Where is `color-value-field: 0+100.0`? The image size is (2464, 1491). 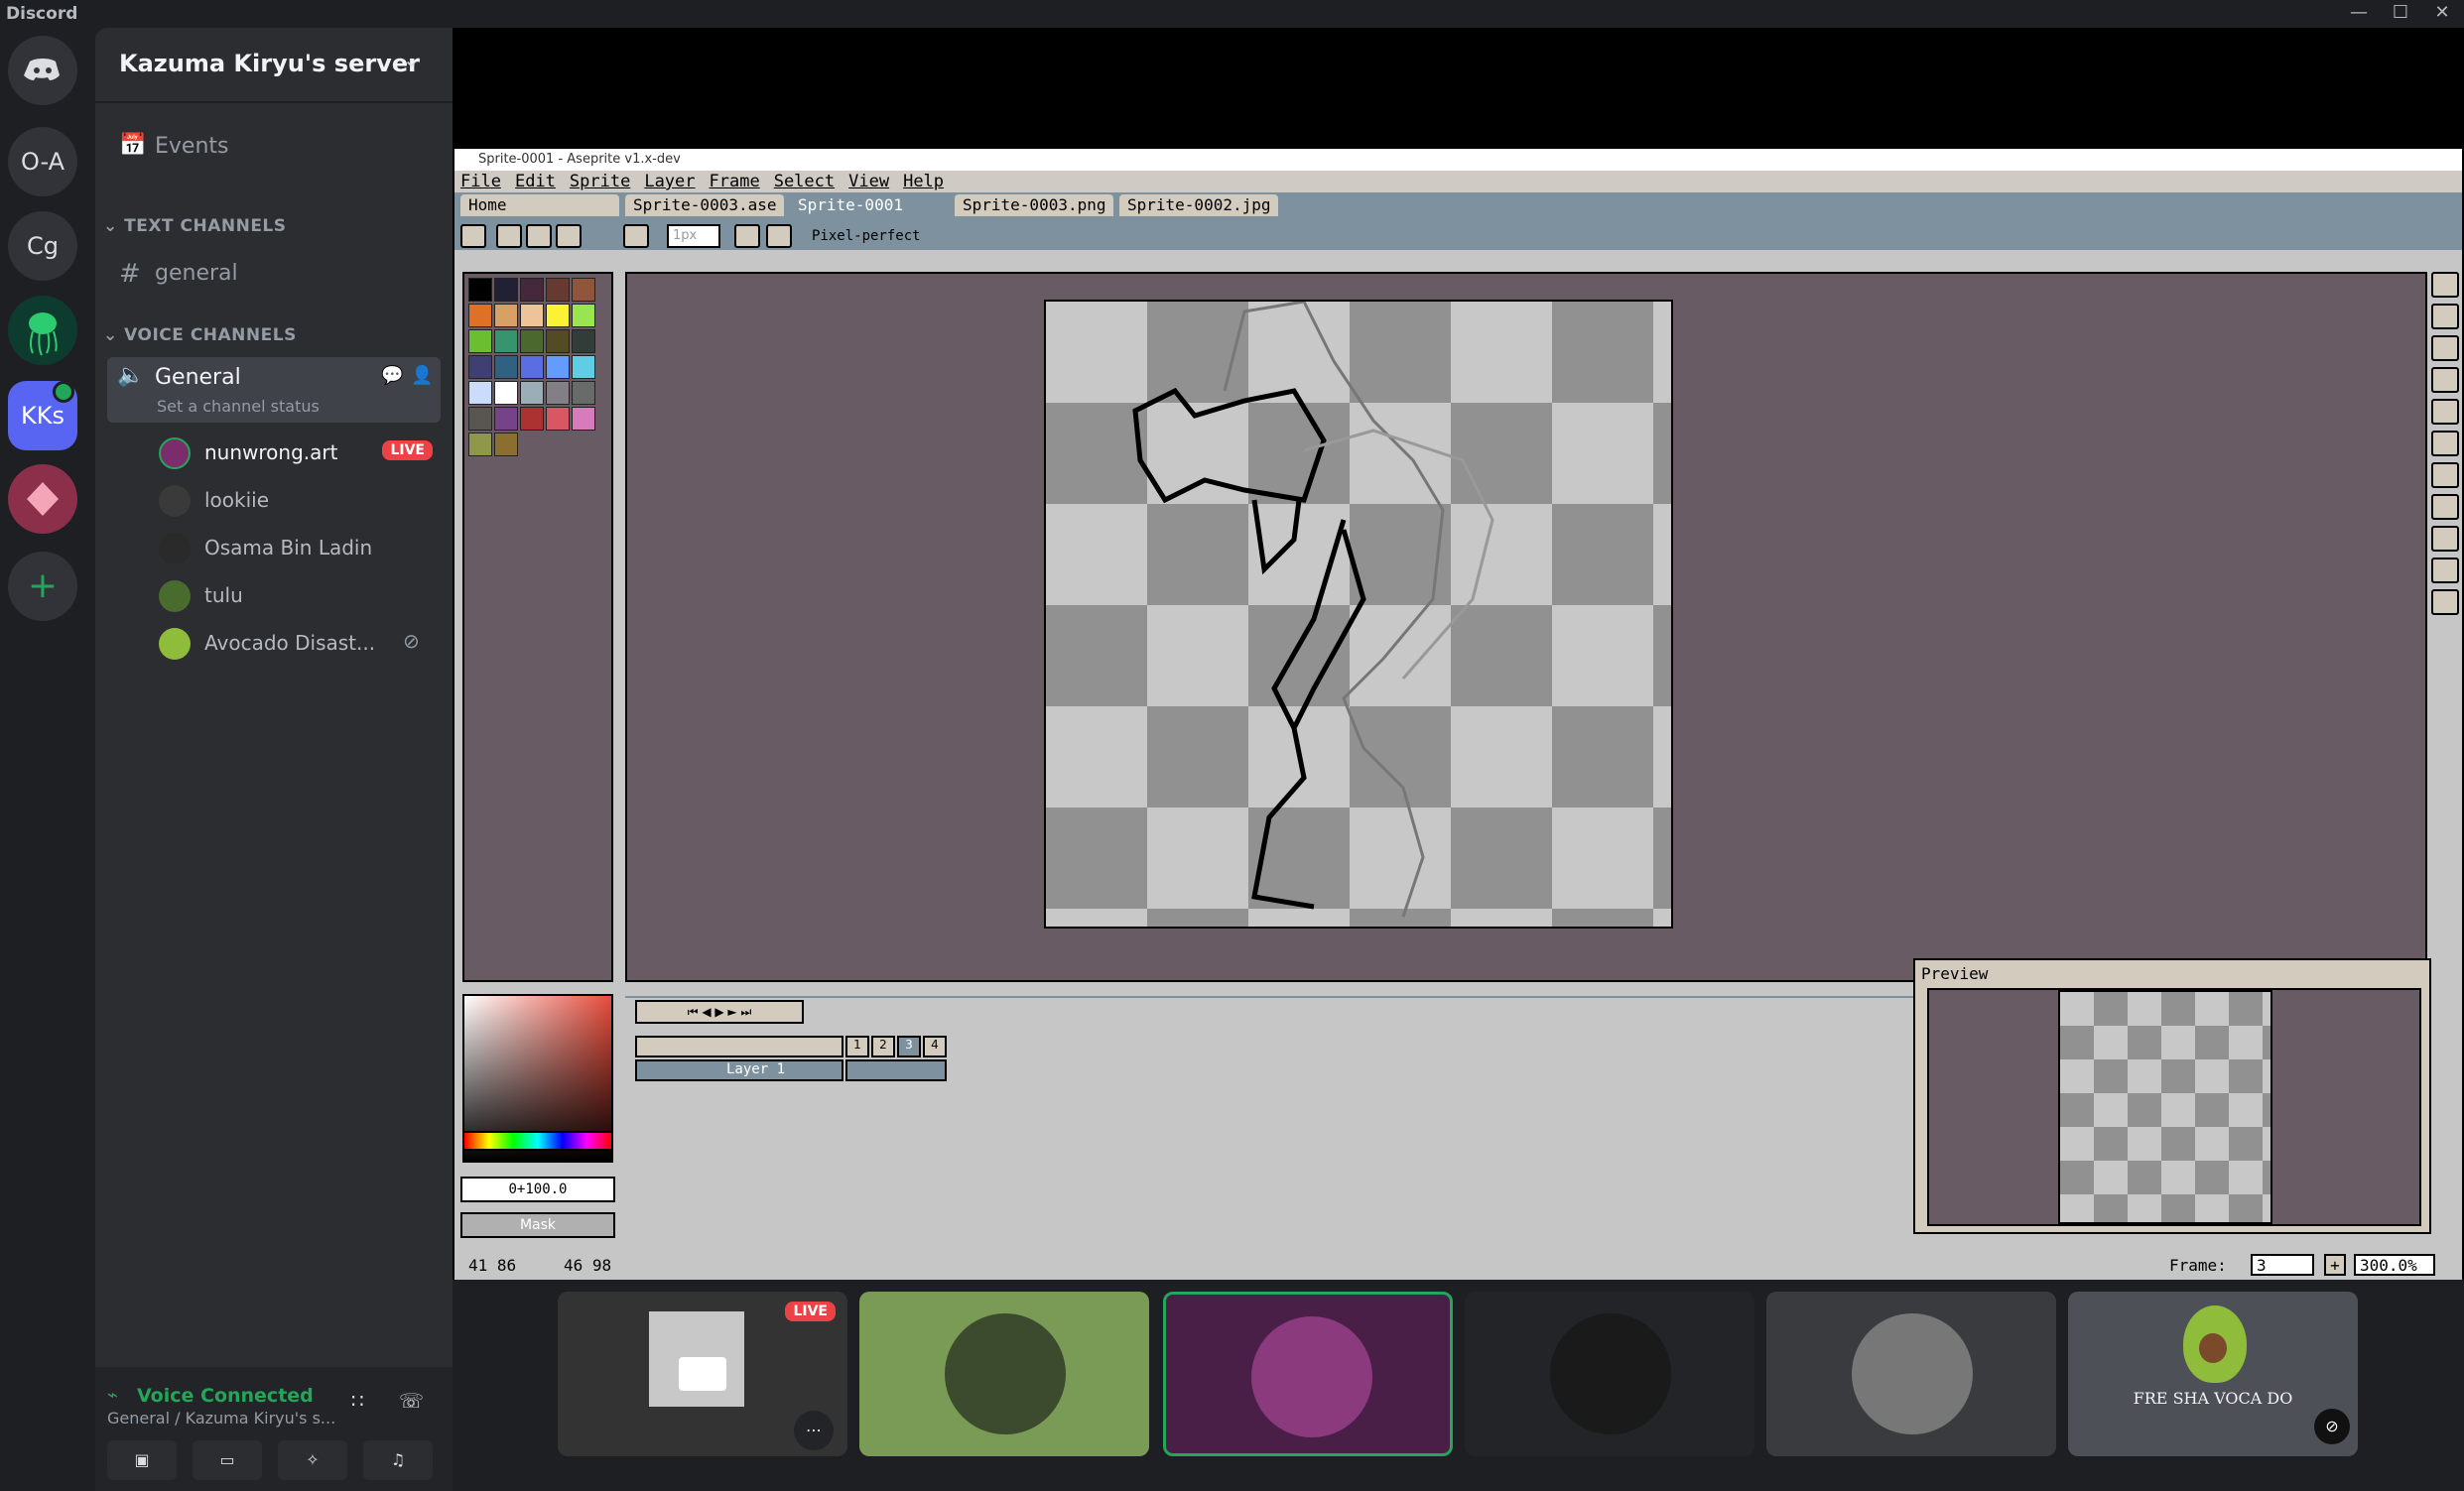 color-value-field: 0+100.0 is located at coordinates (537, 1189).